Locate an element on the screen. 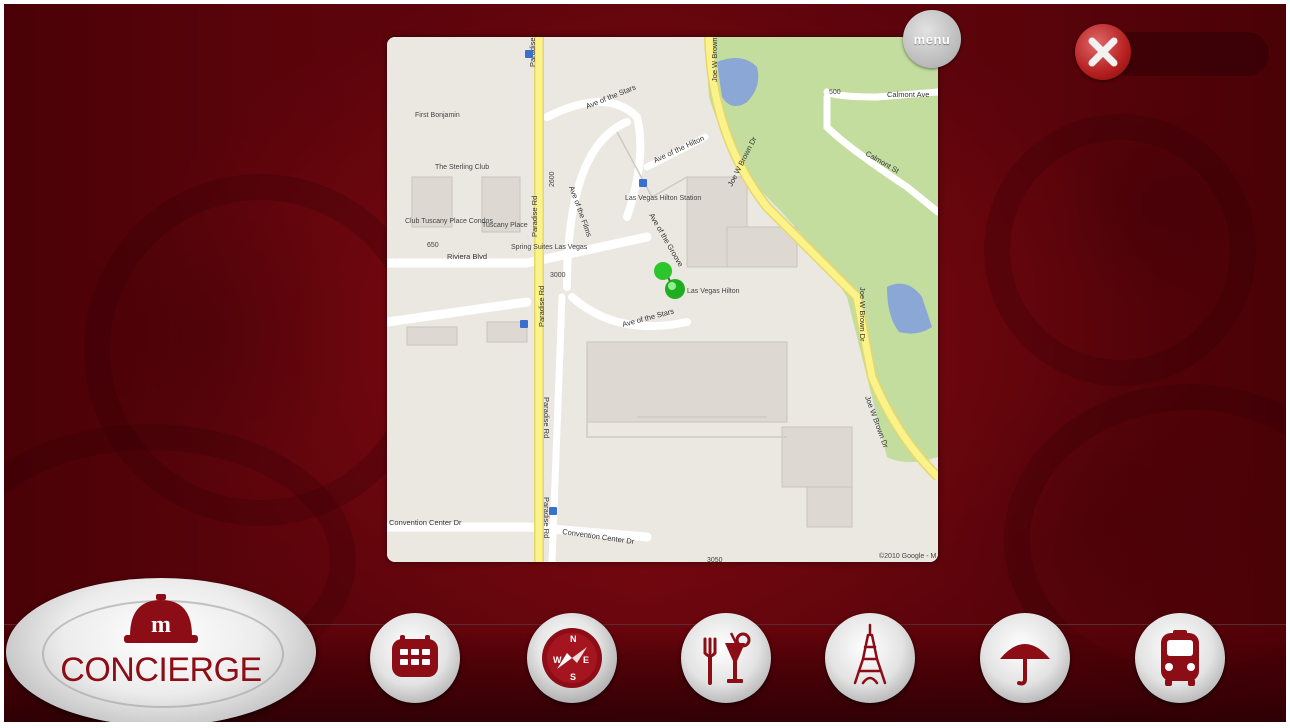 The image size is (1290, 728). road-label: Riviera Blvd is located at coordinates (467, 256).